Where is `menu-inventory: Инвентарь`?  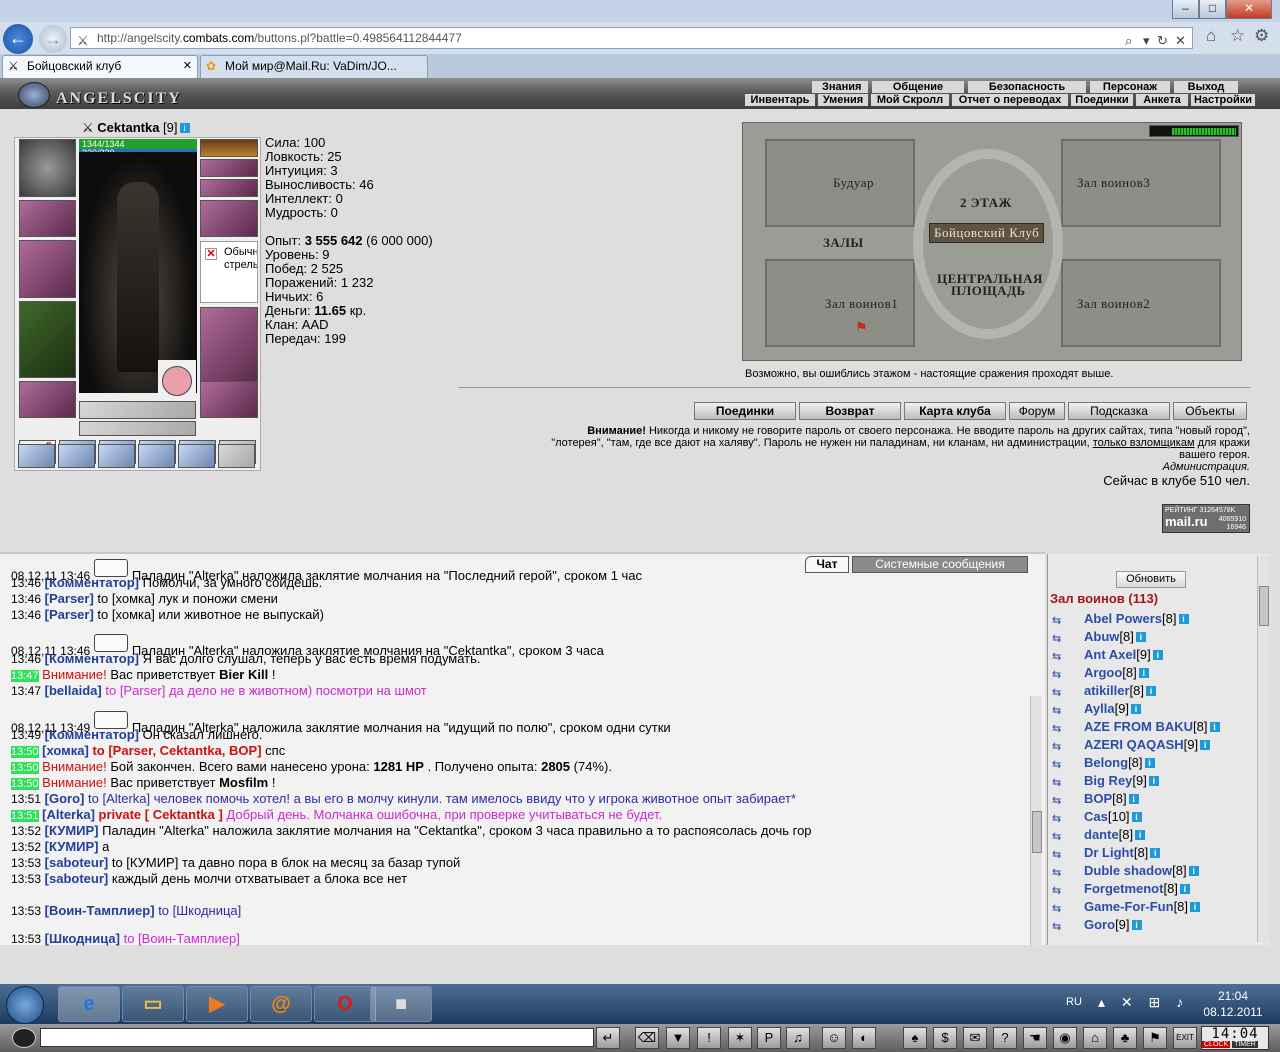
menu-inventory: Инвентарь is located at coordinates (780, 100).